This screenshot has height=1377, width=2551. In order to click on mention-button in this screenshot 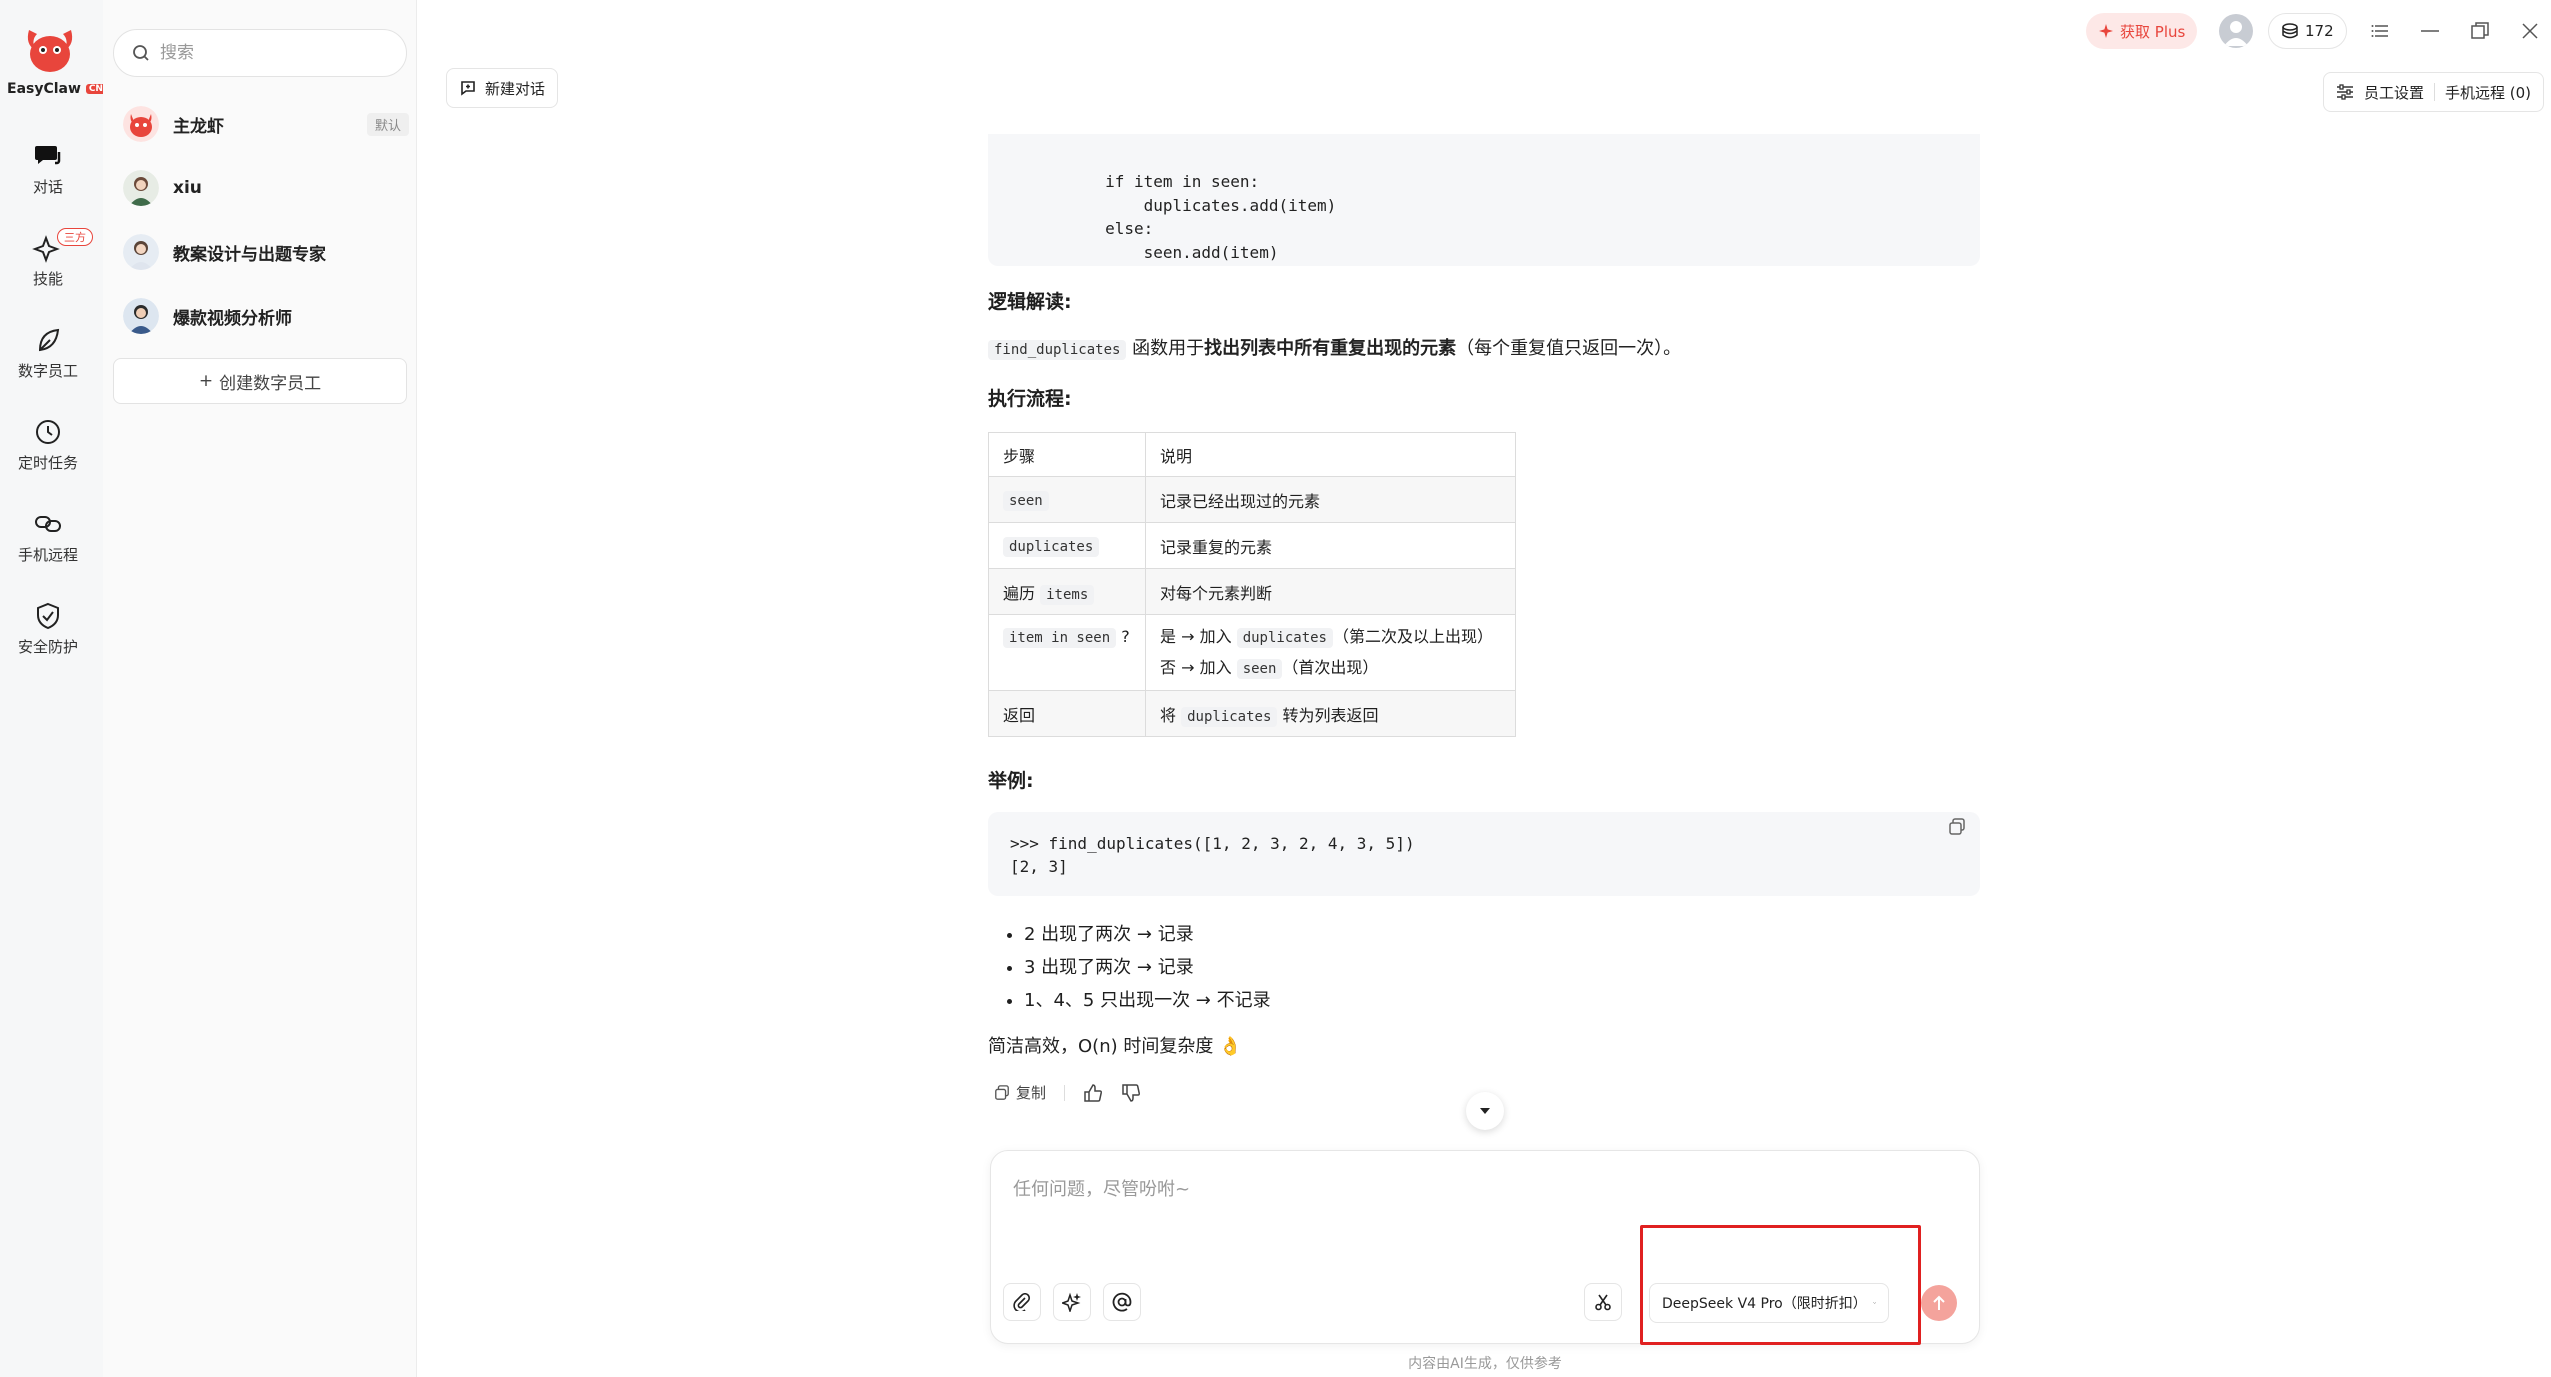, I will do `click(1122, 1302)`.